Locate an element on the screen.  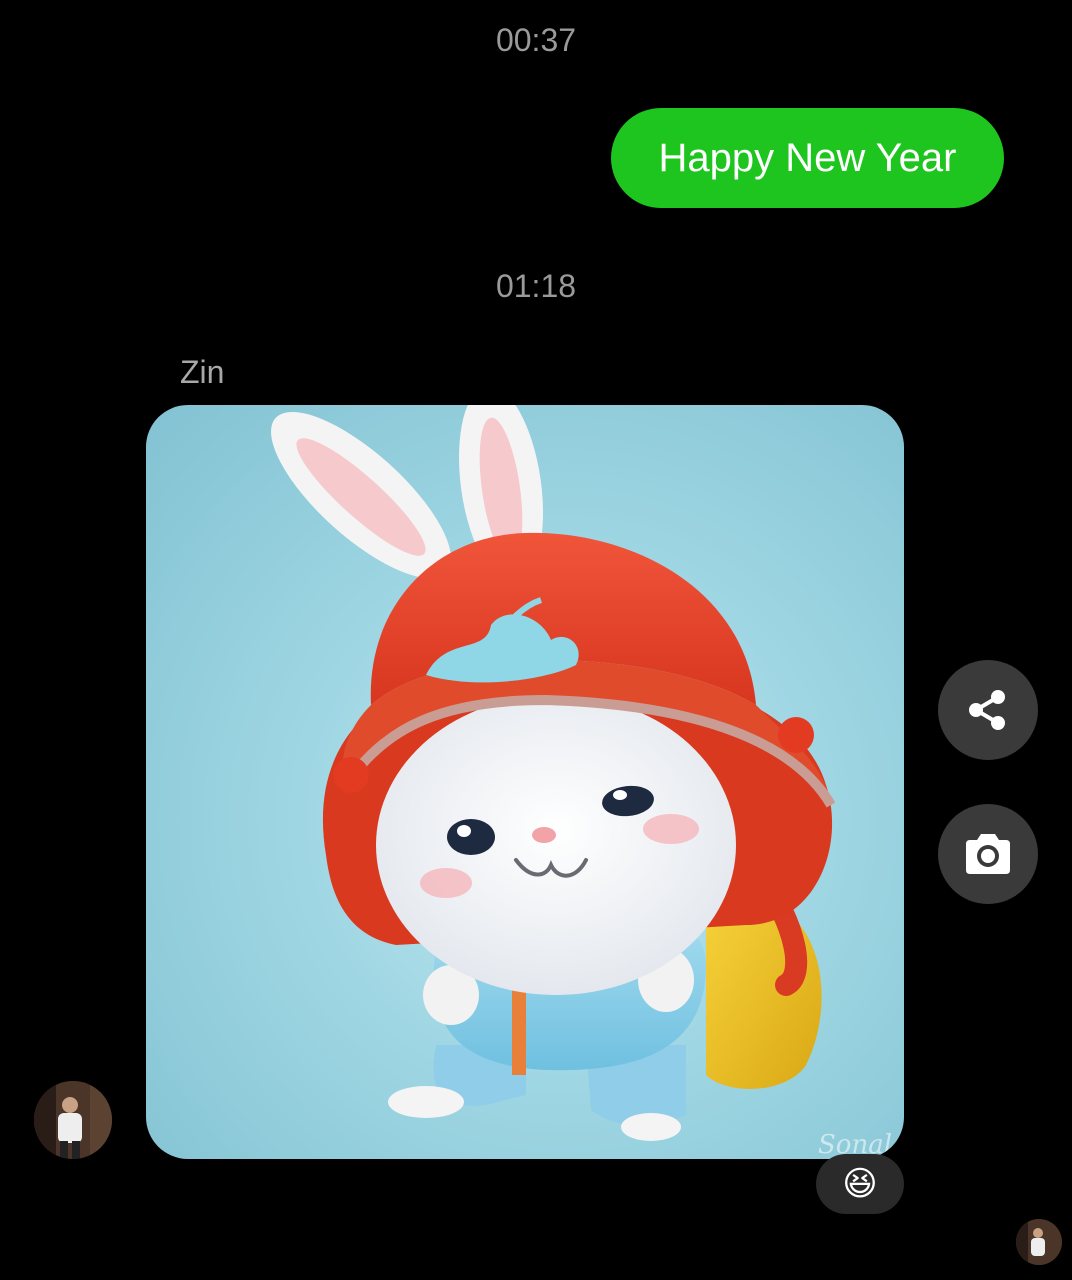
sender-name: Zin is located at coordinates (202, 372).